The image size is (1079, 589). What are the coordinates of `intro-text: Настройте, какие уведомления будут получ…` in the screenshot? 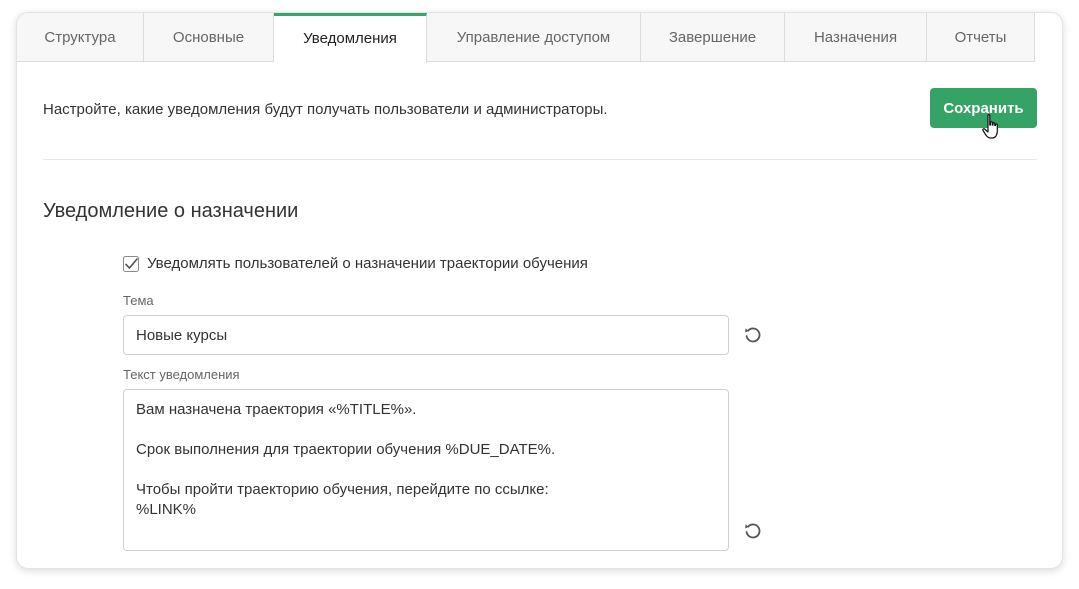 It's located at (325, 109).